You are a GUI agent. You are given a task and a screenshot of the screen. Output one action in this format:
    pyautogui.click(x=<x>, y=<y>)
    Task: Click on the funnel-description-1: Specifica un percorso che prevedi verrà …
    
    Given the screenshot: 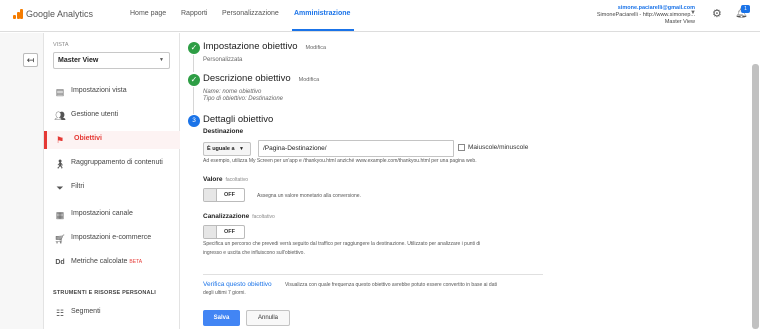 What is the action you would take?
    pyautogui.click(x=342, y=244)
    